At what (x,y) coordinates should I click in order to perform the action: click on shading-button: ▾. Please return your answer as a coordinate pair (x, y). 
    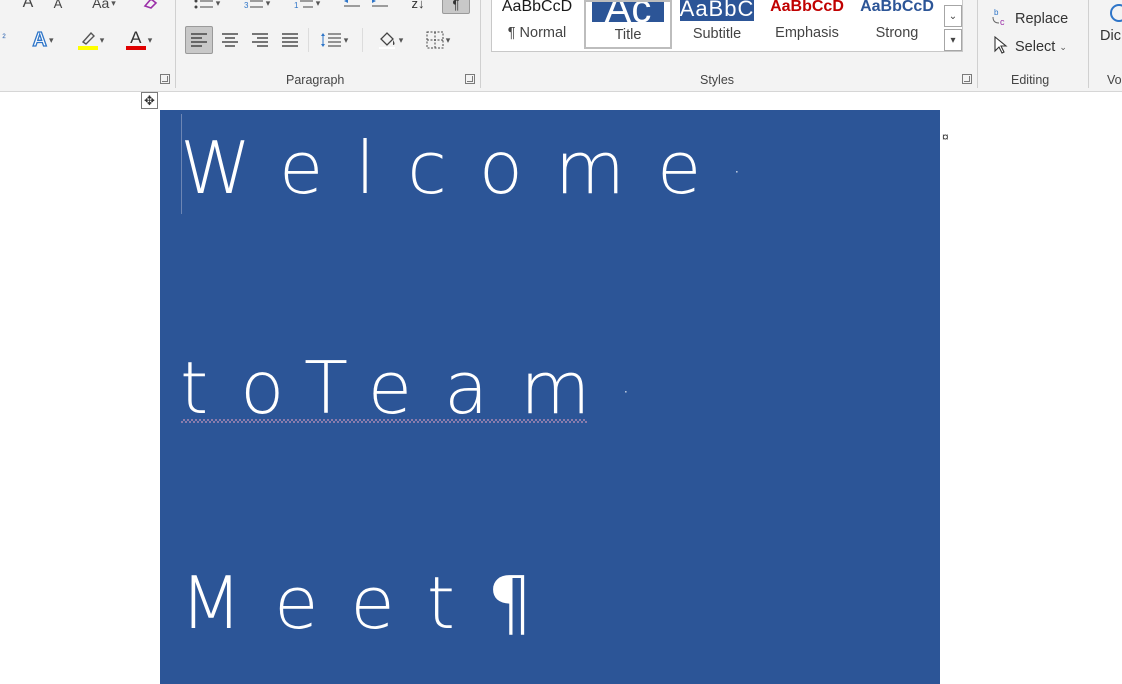
    Looking at the image, I should click on (390, 40).